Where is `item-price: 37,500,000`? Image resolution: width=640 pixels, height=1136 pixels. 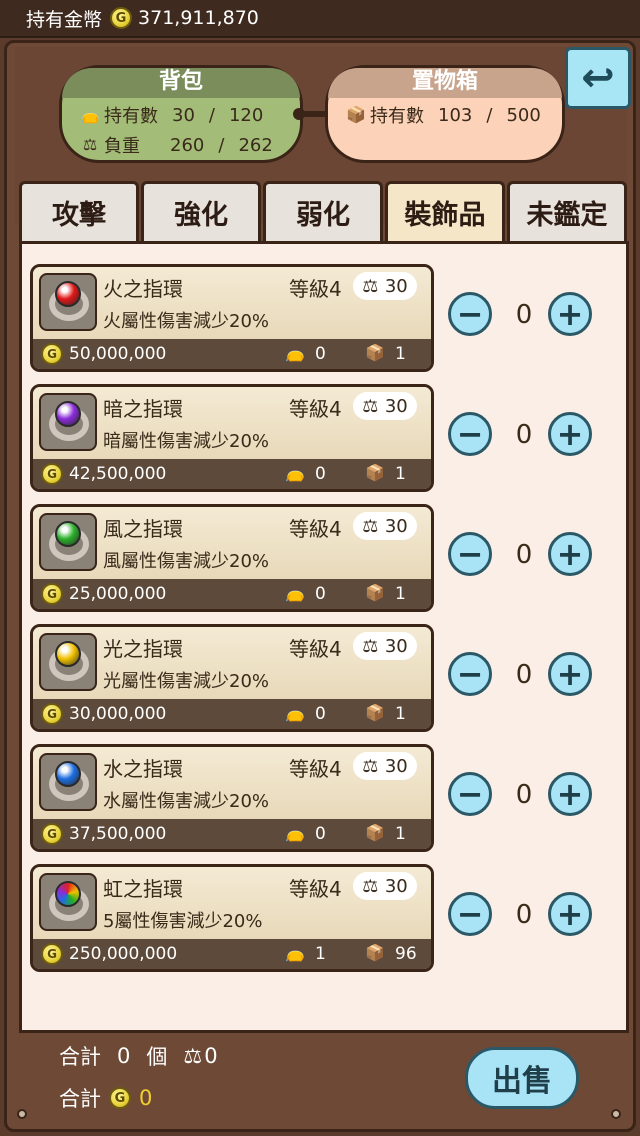 item-price: 37,500,000 is located at coordinates (118, 834).